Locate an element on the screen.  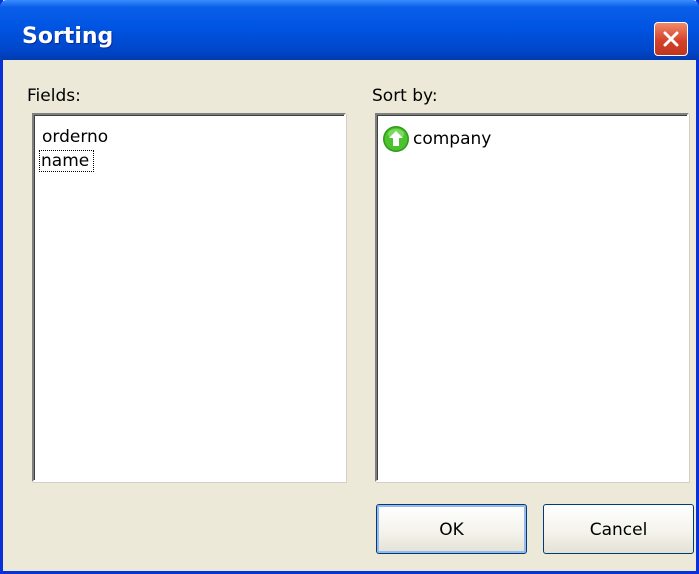
title-bar: Sorting is located at coordinates (349, 30).